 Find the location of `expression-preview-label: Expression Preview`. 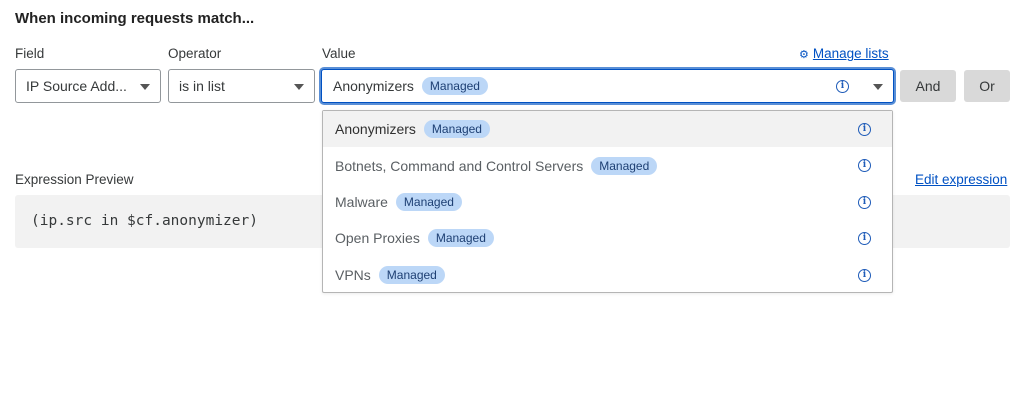

expression-preview-label: Expression Preview is located at coordinates (74, 179).